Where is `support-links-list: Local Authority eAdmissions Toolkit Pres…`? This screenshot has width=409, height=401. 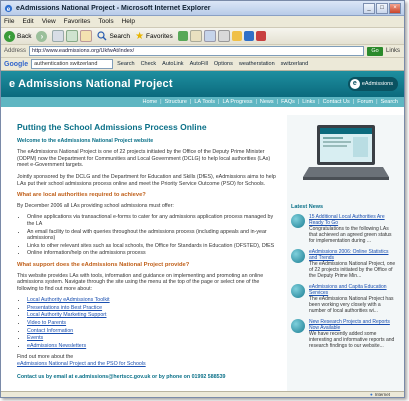
support-links-list: Local Authority eAdmissions Toolkit Pres… is located at coordinates (148, 323).